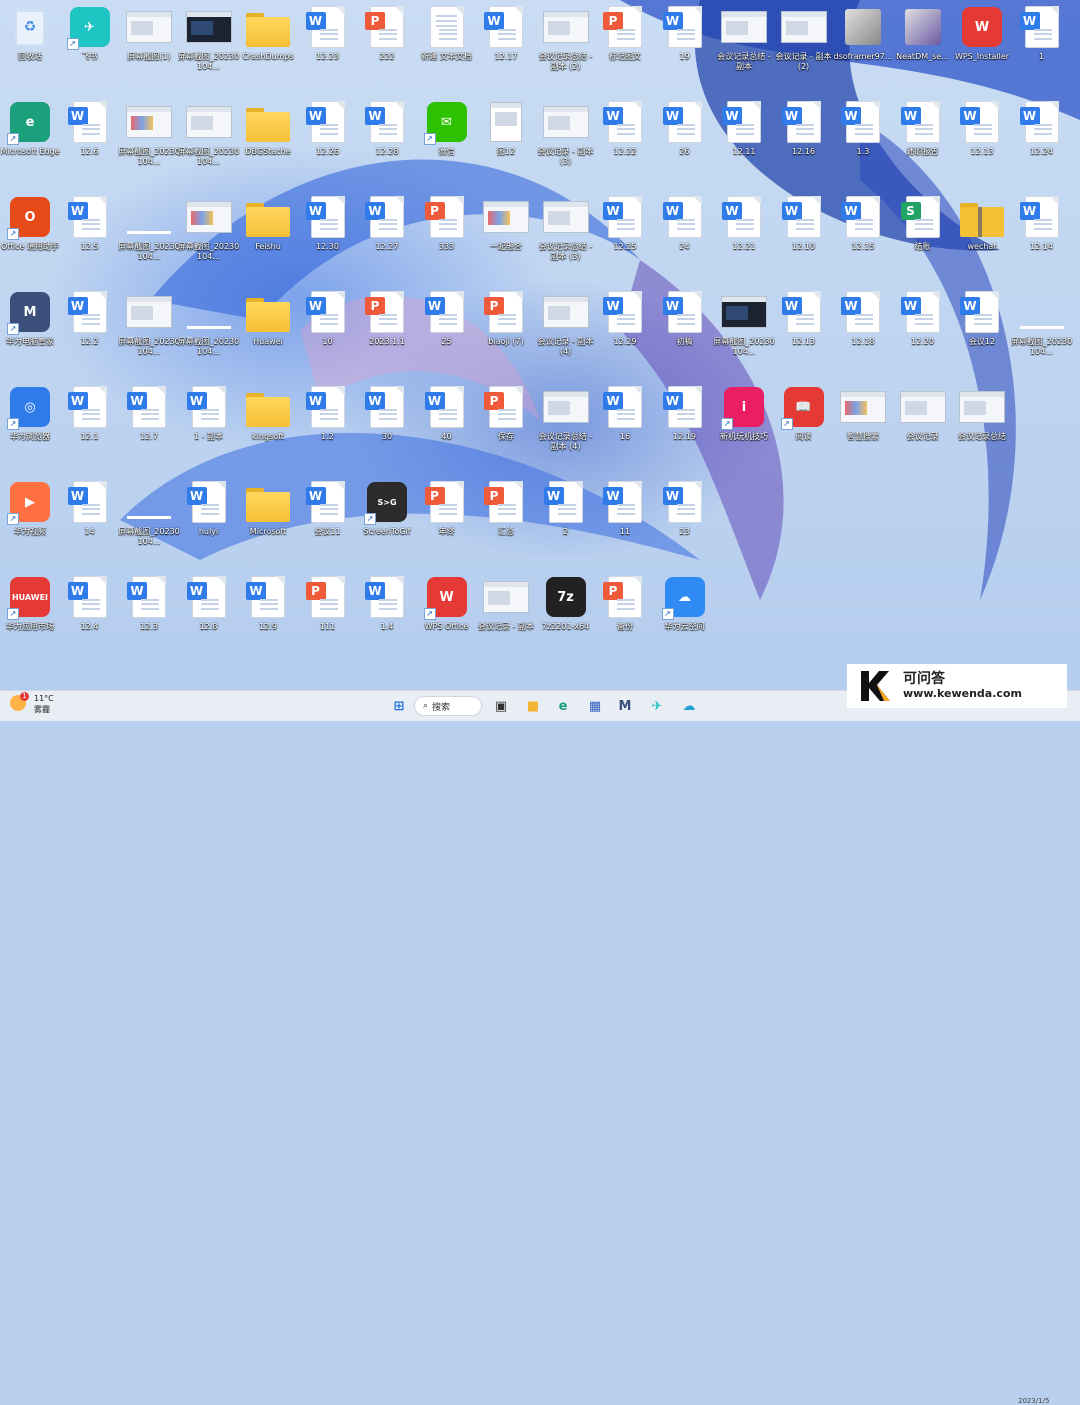  I want to click on desktop-icon: W 12.16, so click(804, 128).